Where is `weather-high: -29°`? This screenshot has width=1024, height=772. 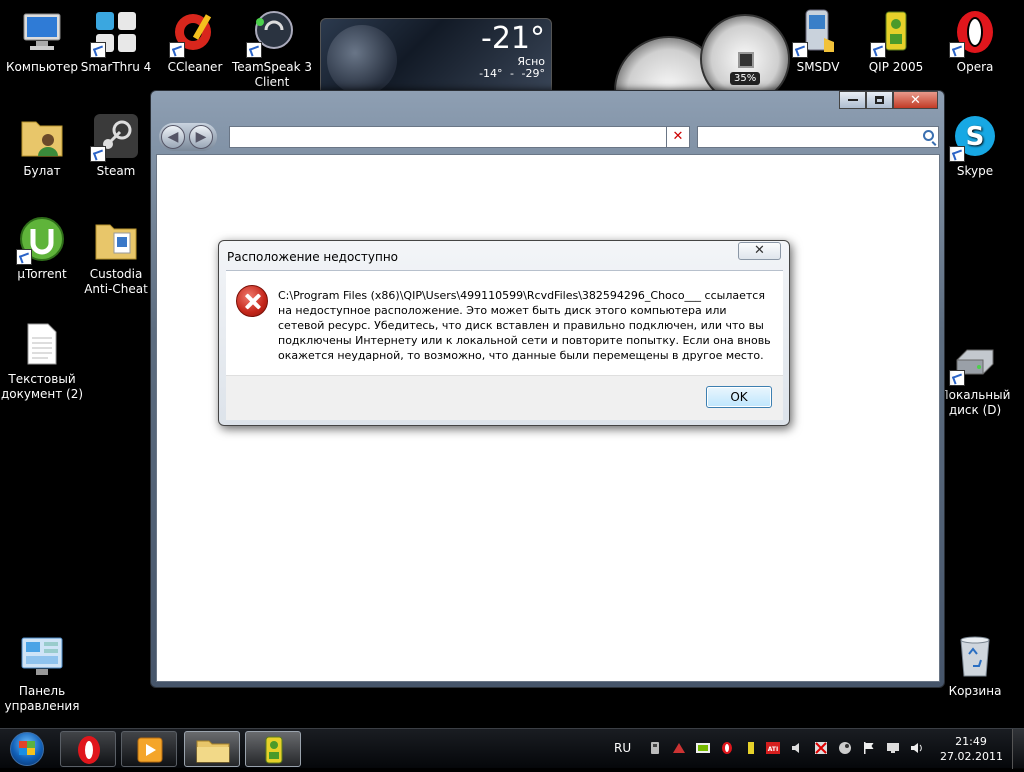
weather-high: -29° is located at coordinates (533, 73).